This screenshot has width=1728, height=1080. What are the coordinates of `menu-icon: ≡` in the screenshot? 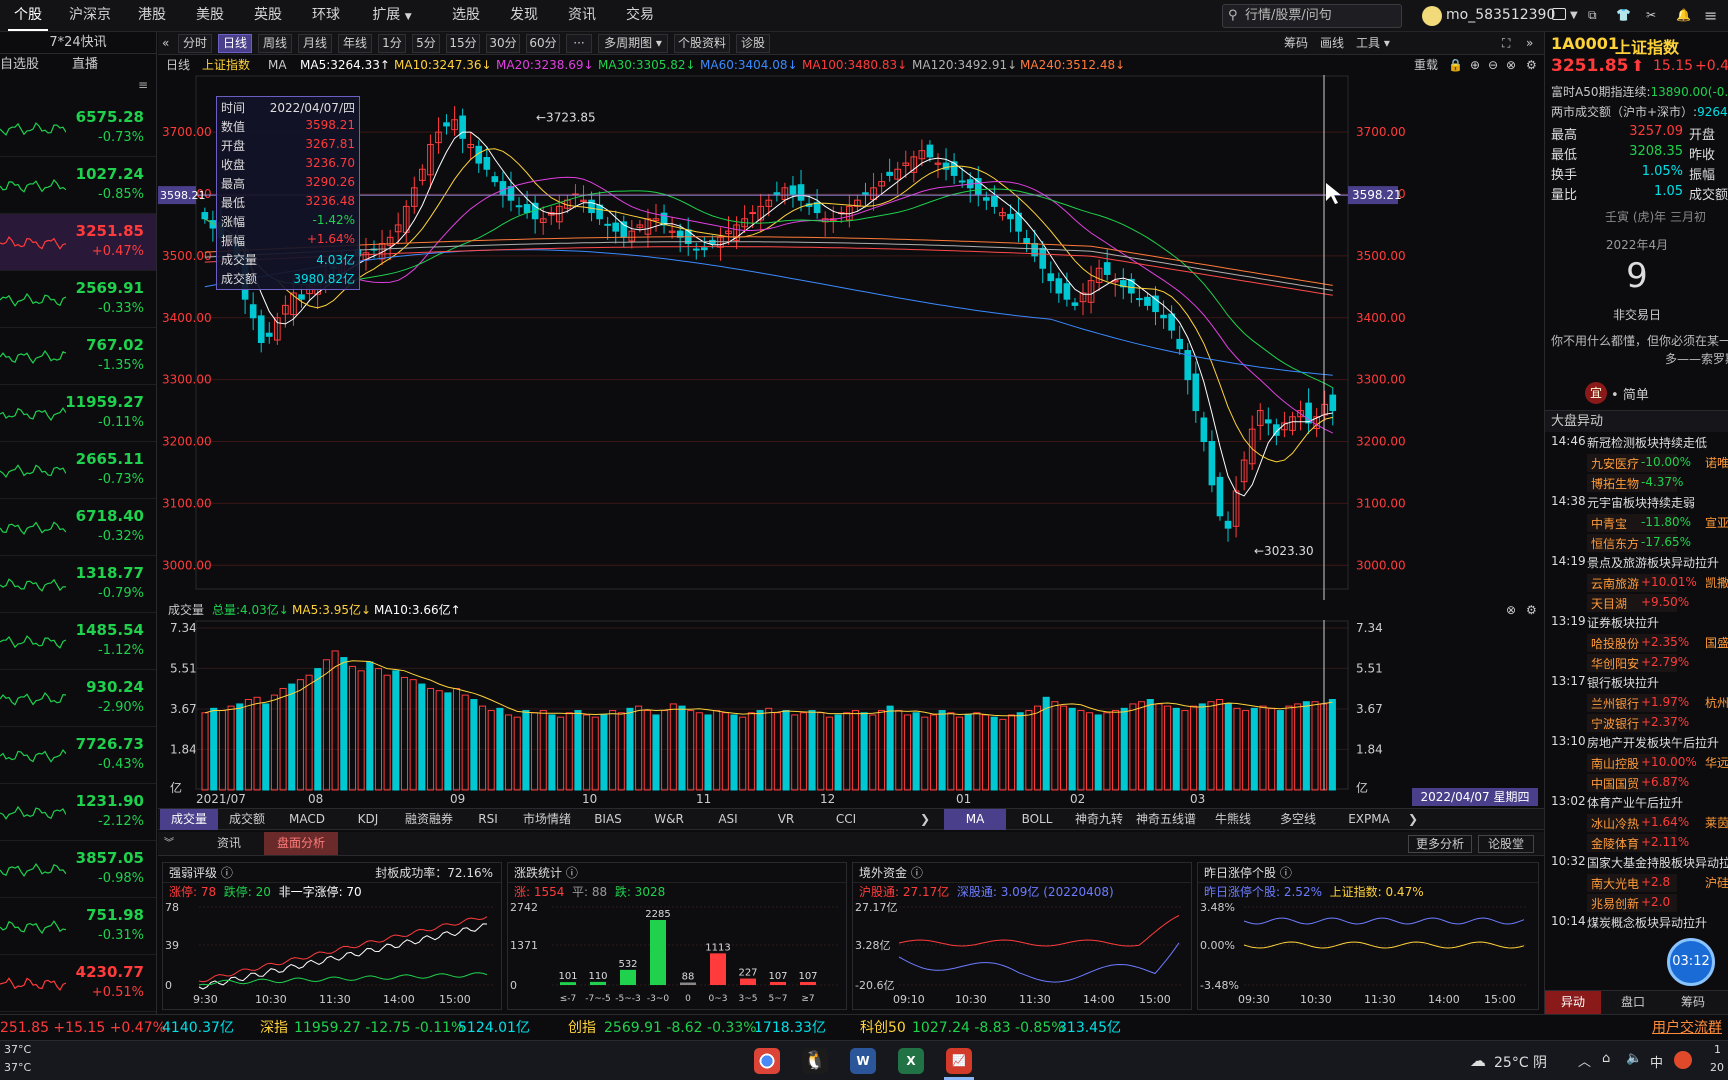 It's located at (1710, 15).